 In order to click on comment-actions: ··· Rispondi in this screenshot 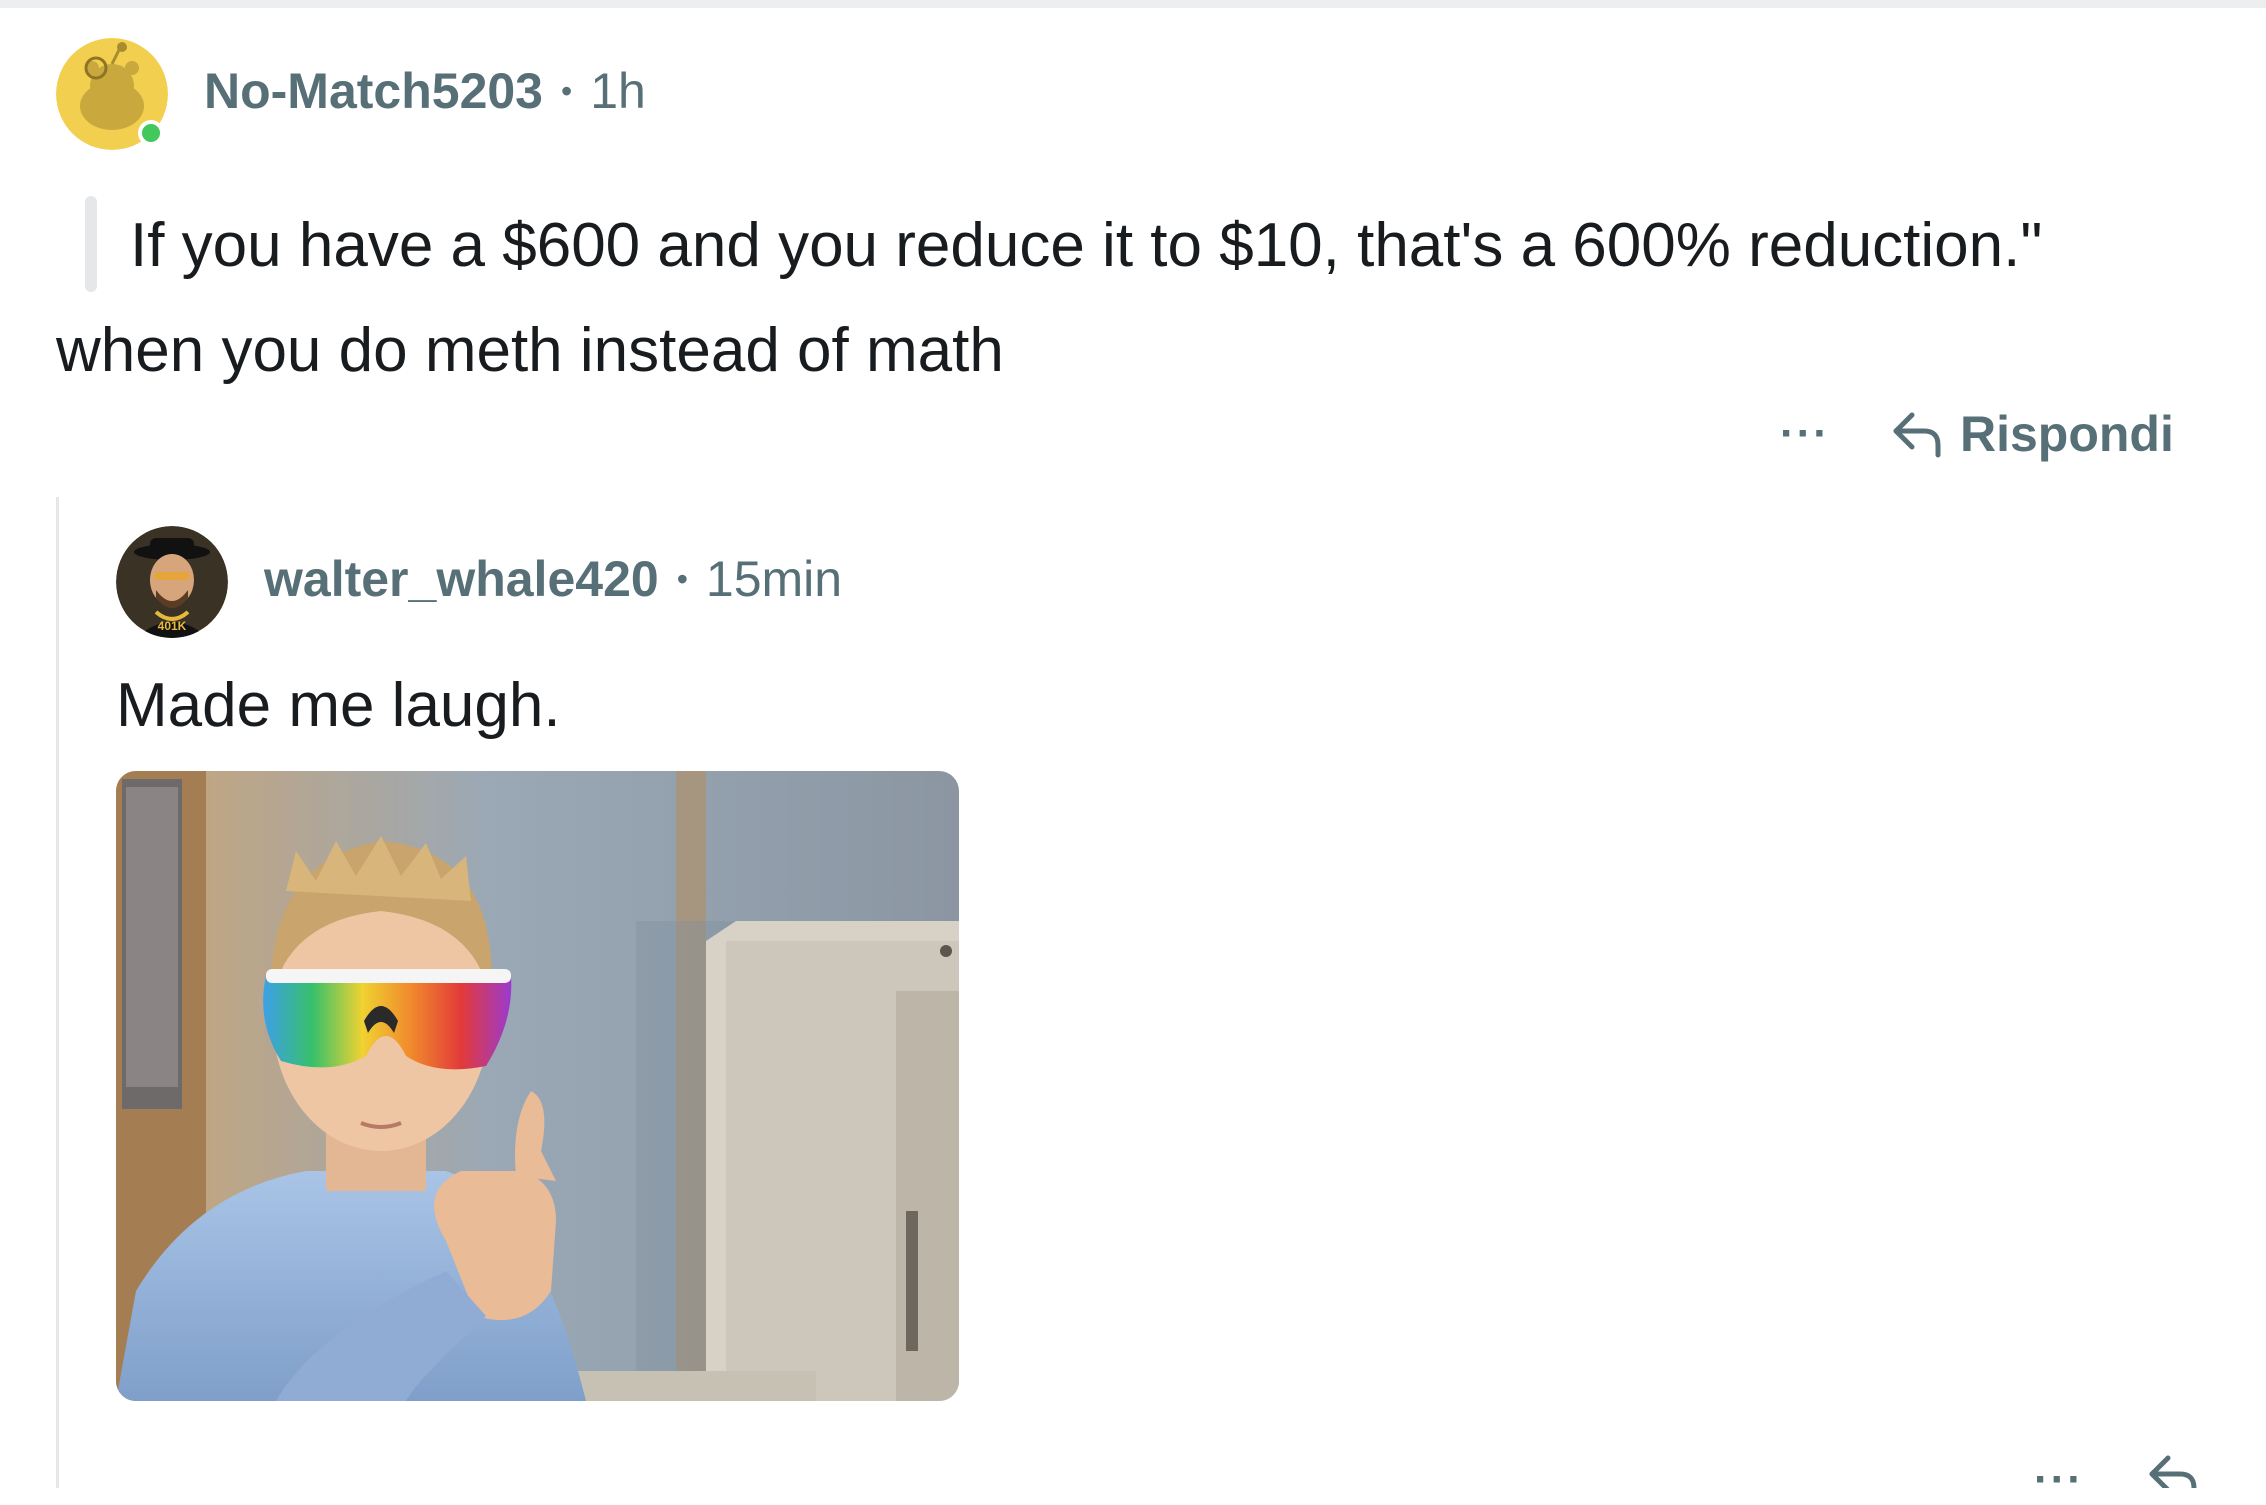, I will do `click(1977, 434)`.